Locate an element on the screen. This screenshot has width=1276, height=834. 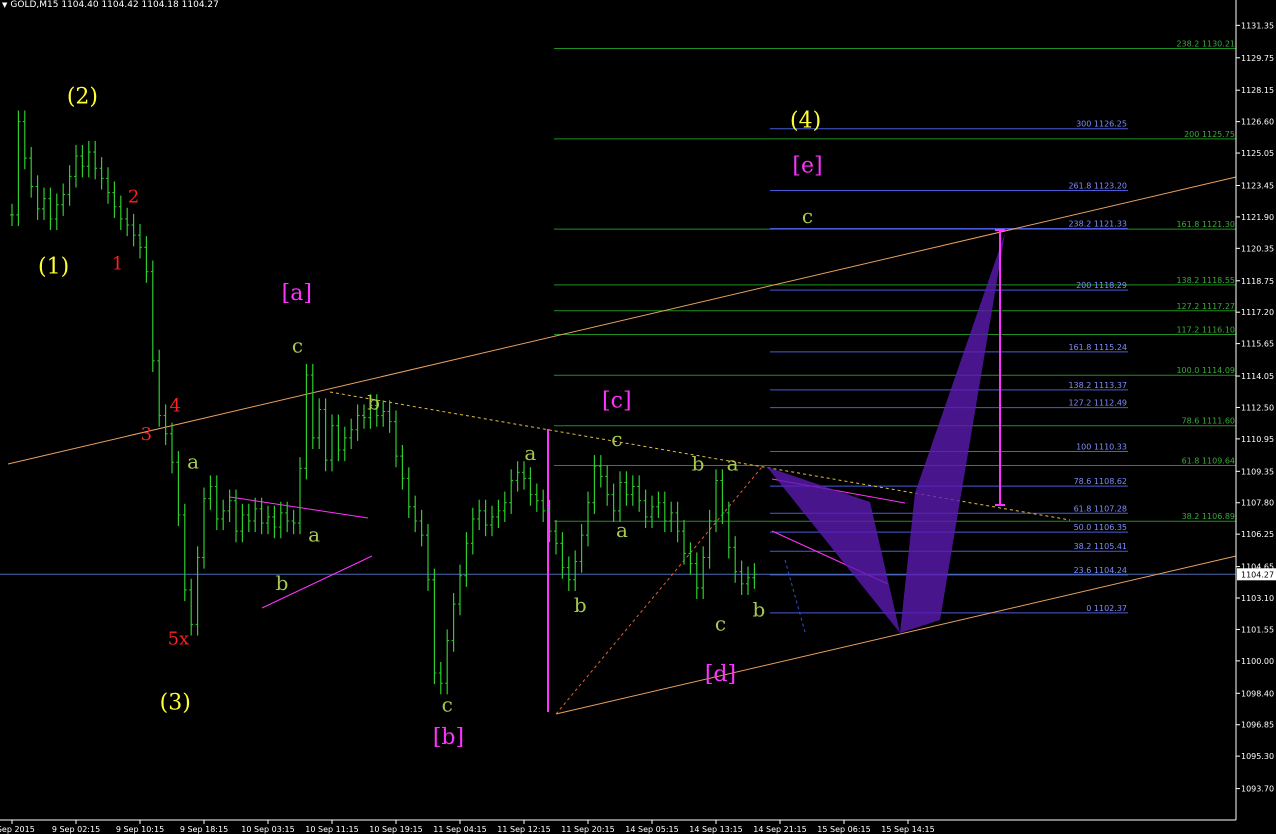
blue-fib-label: 100 1110.33 is located at coordinates (1101, 446).